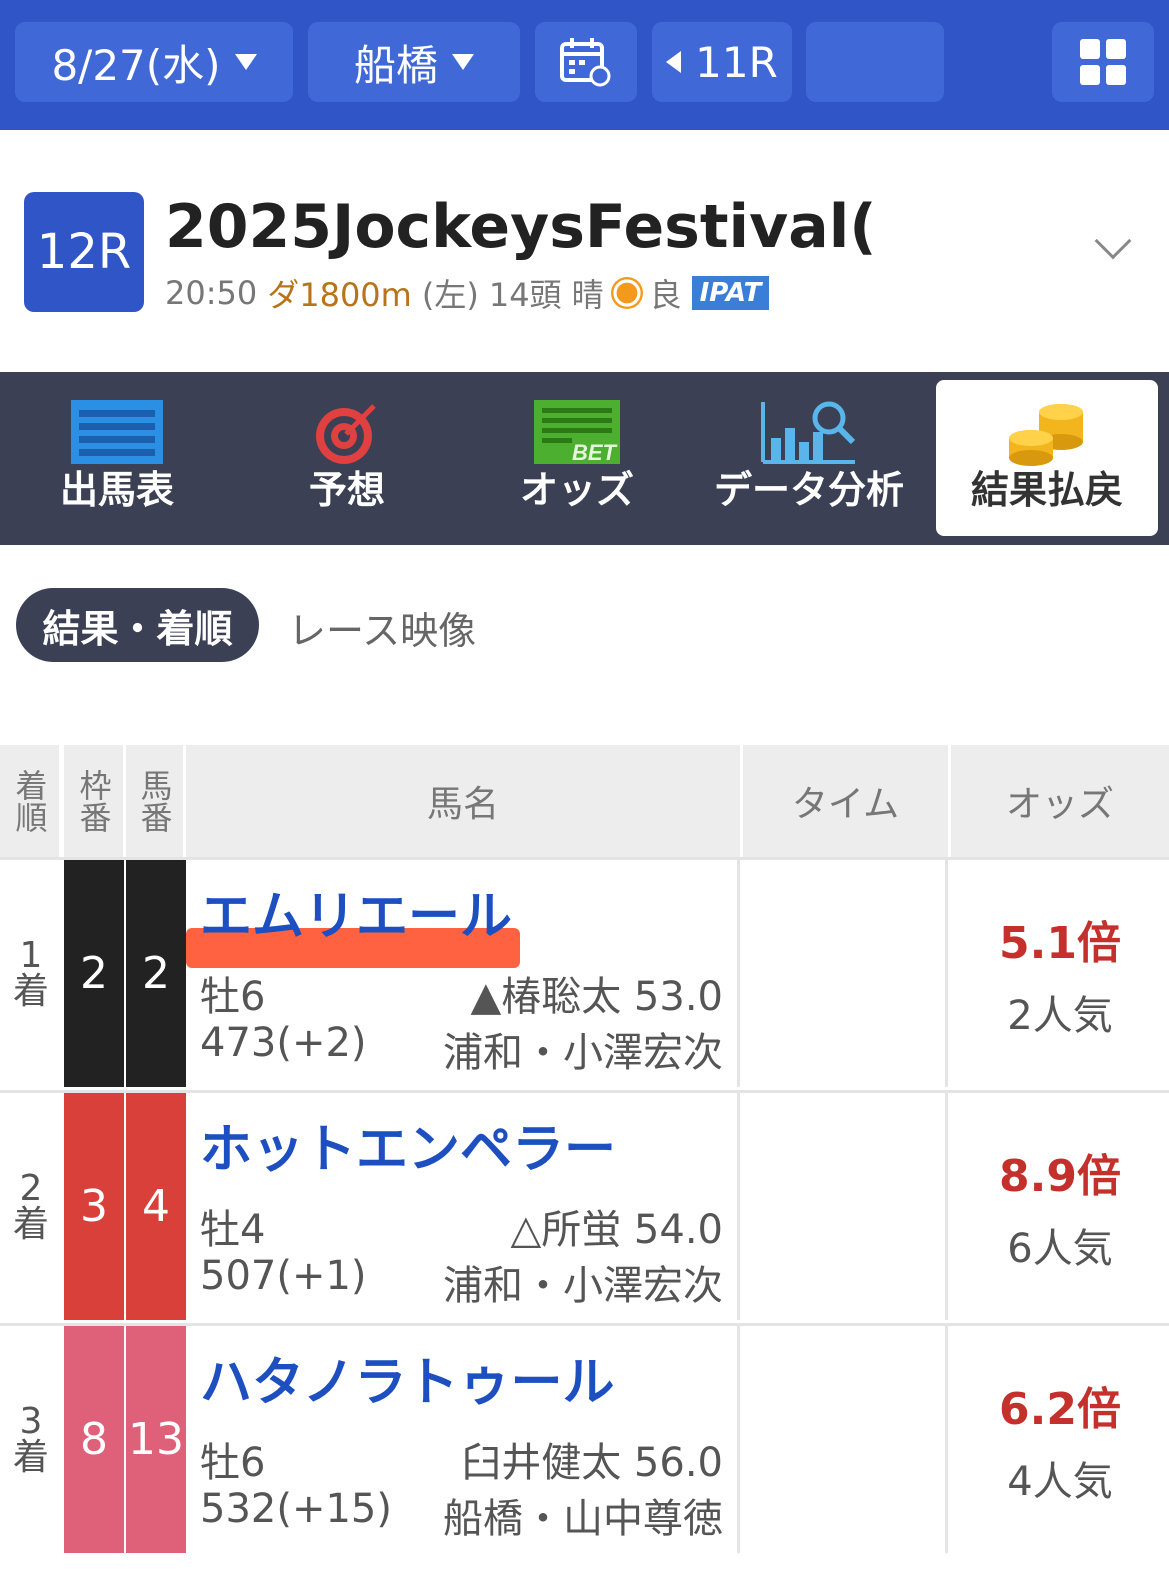 Image resolution: width=1169 pixels, height=1586 pixels. What do you see at coordinates (84, 252) in the screenshot?
I see `race-number-badge: 12R` at bounding box center [84, 252].